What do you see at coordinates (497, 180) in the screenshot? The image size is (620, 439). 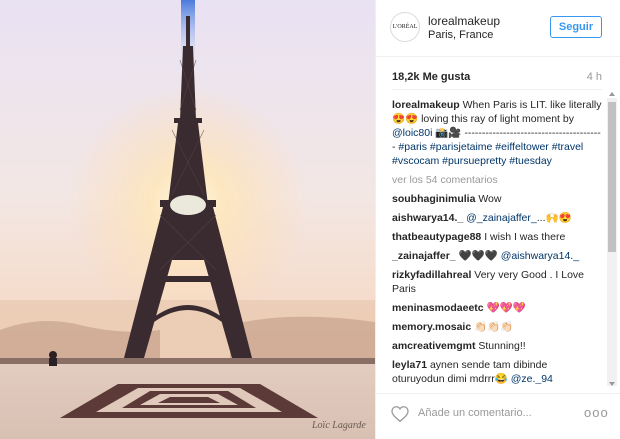 I see `view-all-comments: ver los 54 comentarios` at bounding box center [497, 180].